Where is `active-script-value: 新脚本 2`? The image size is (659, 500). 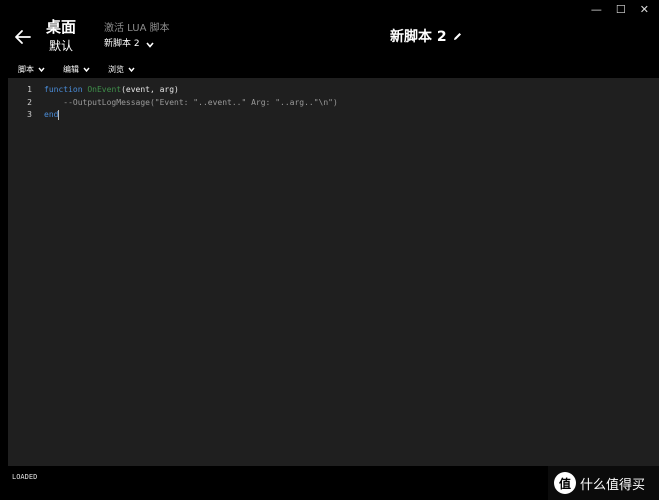
active-script-value: 新脚本 2 is located at coordinates (122, 44).